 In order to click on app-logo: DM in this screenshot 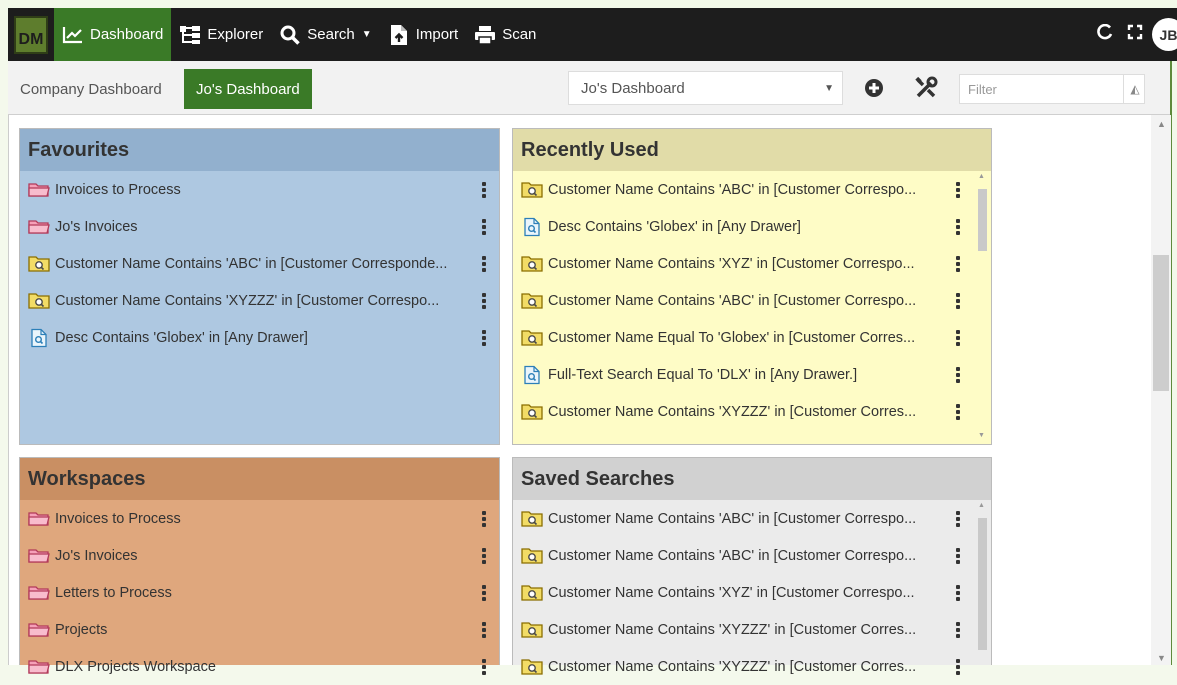, I will do `click(31, 34)`.